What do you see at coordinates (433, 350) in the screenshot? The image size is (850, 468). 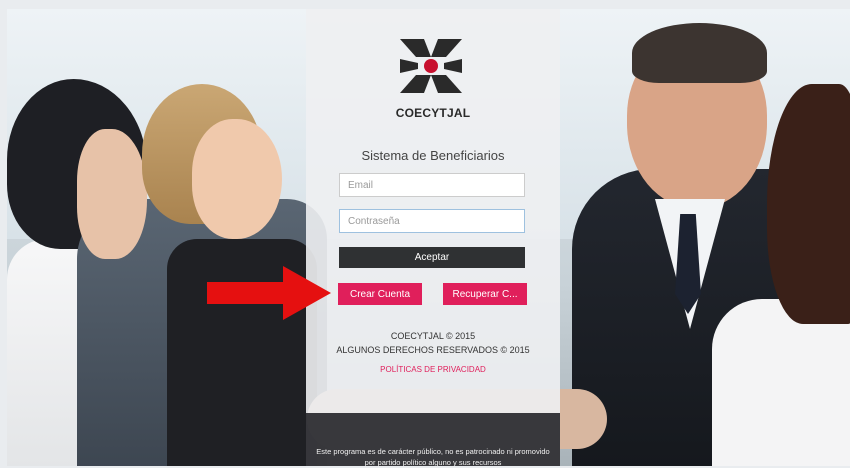 I see `rights-reserved-text: ALGUNOS DERECHOS RESERVADOS © 2015` at bounding box center [433, 350].